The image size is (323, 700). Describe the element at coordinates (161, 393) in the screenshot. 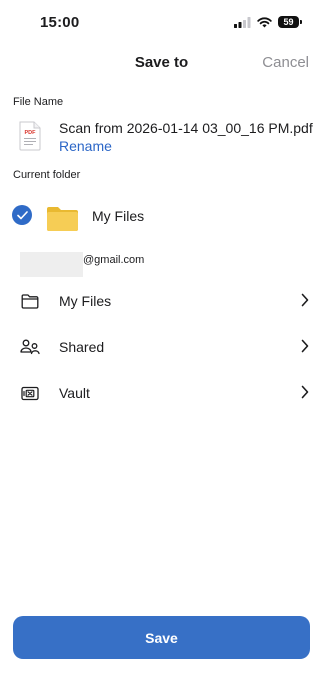

I see `location-vault: Vault` at that location.